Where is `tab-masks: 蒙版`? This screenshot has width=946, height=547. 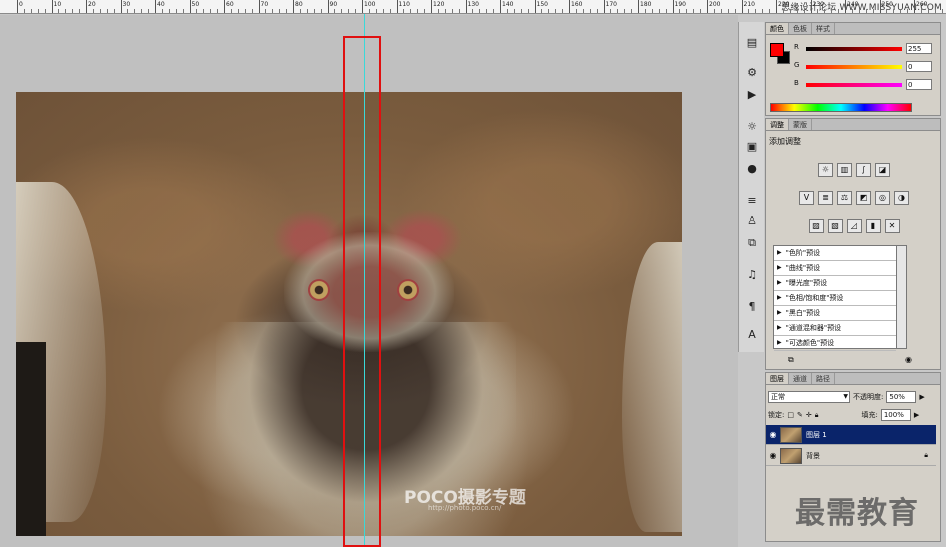
tab-masks: 蒙版 is located at coordinates (800, 124).